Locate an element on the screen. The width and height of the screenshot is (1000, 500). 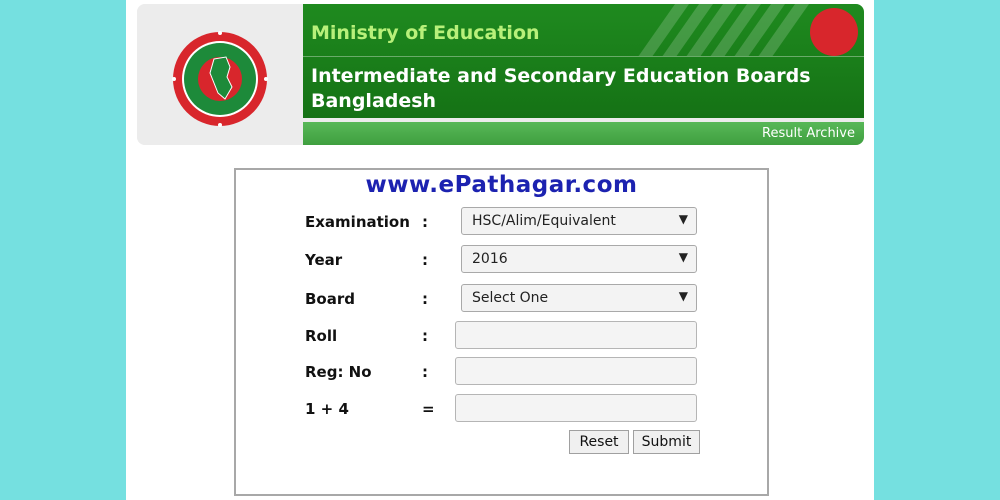
logo-box is located at coordinates (220, 74).